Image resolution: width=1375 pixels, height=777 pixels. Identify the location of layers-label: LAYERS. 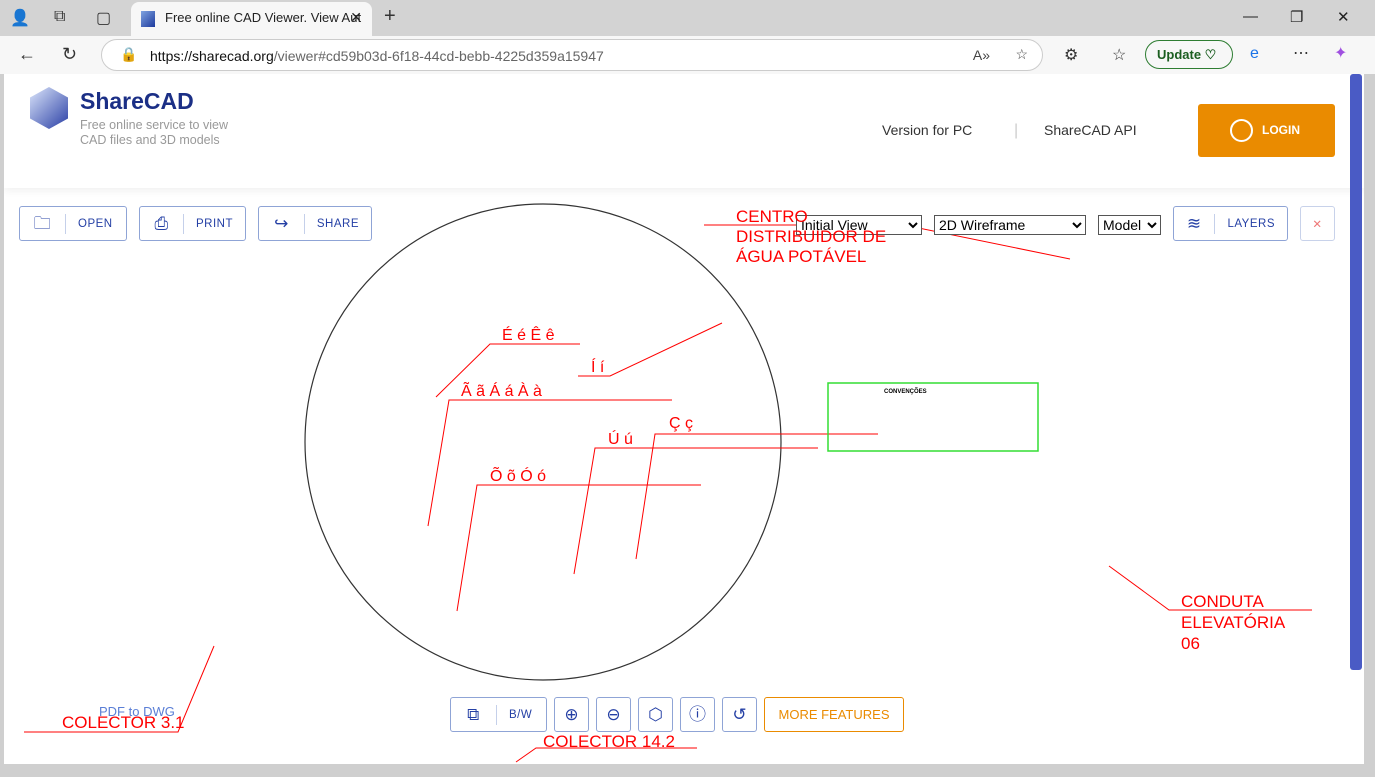
(1251, 223).